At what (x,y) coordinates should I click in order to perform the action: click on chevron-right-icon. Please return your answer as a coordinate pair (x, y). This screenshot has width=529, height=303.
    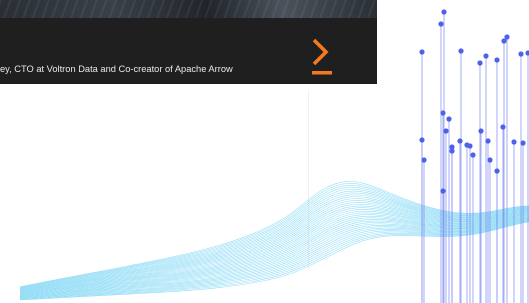
    Looking at the image, I should click on (322, 56).